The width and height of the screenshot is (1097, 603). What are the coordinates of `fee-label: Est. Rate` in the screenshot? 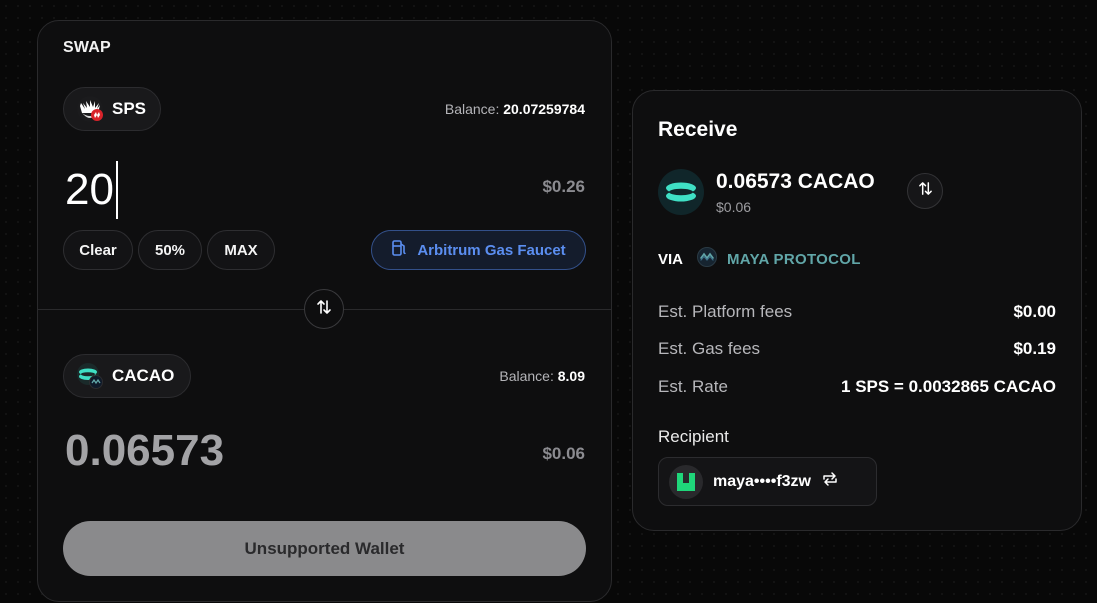 It's located at (693, 386).